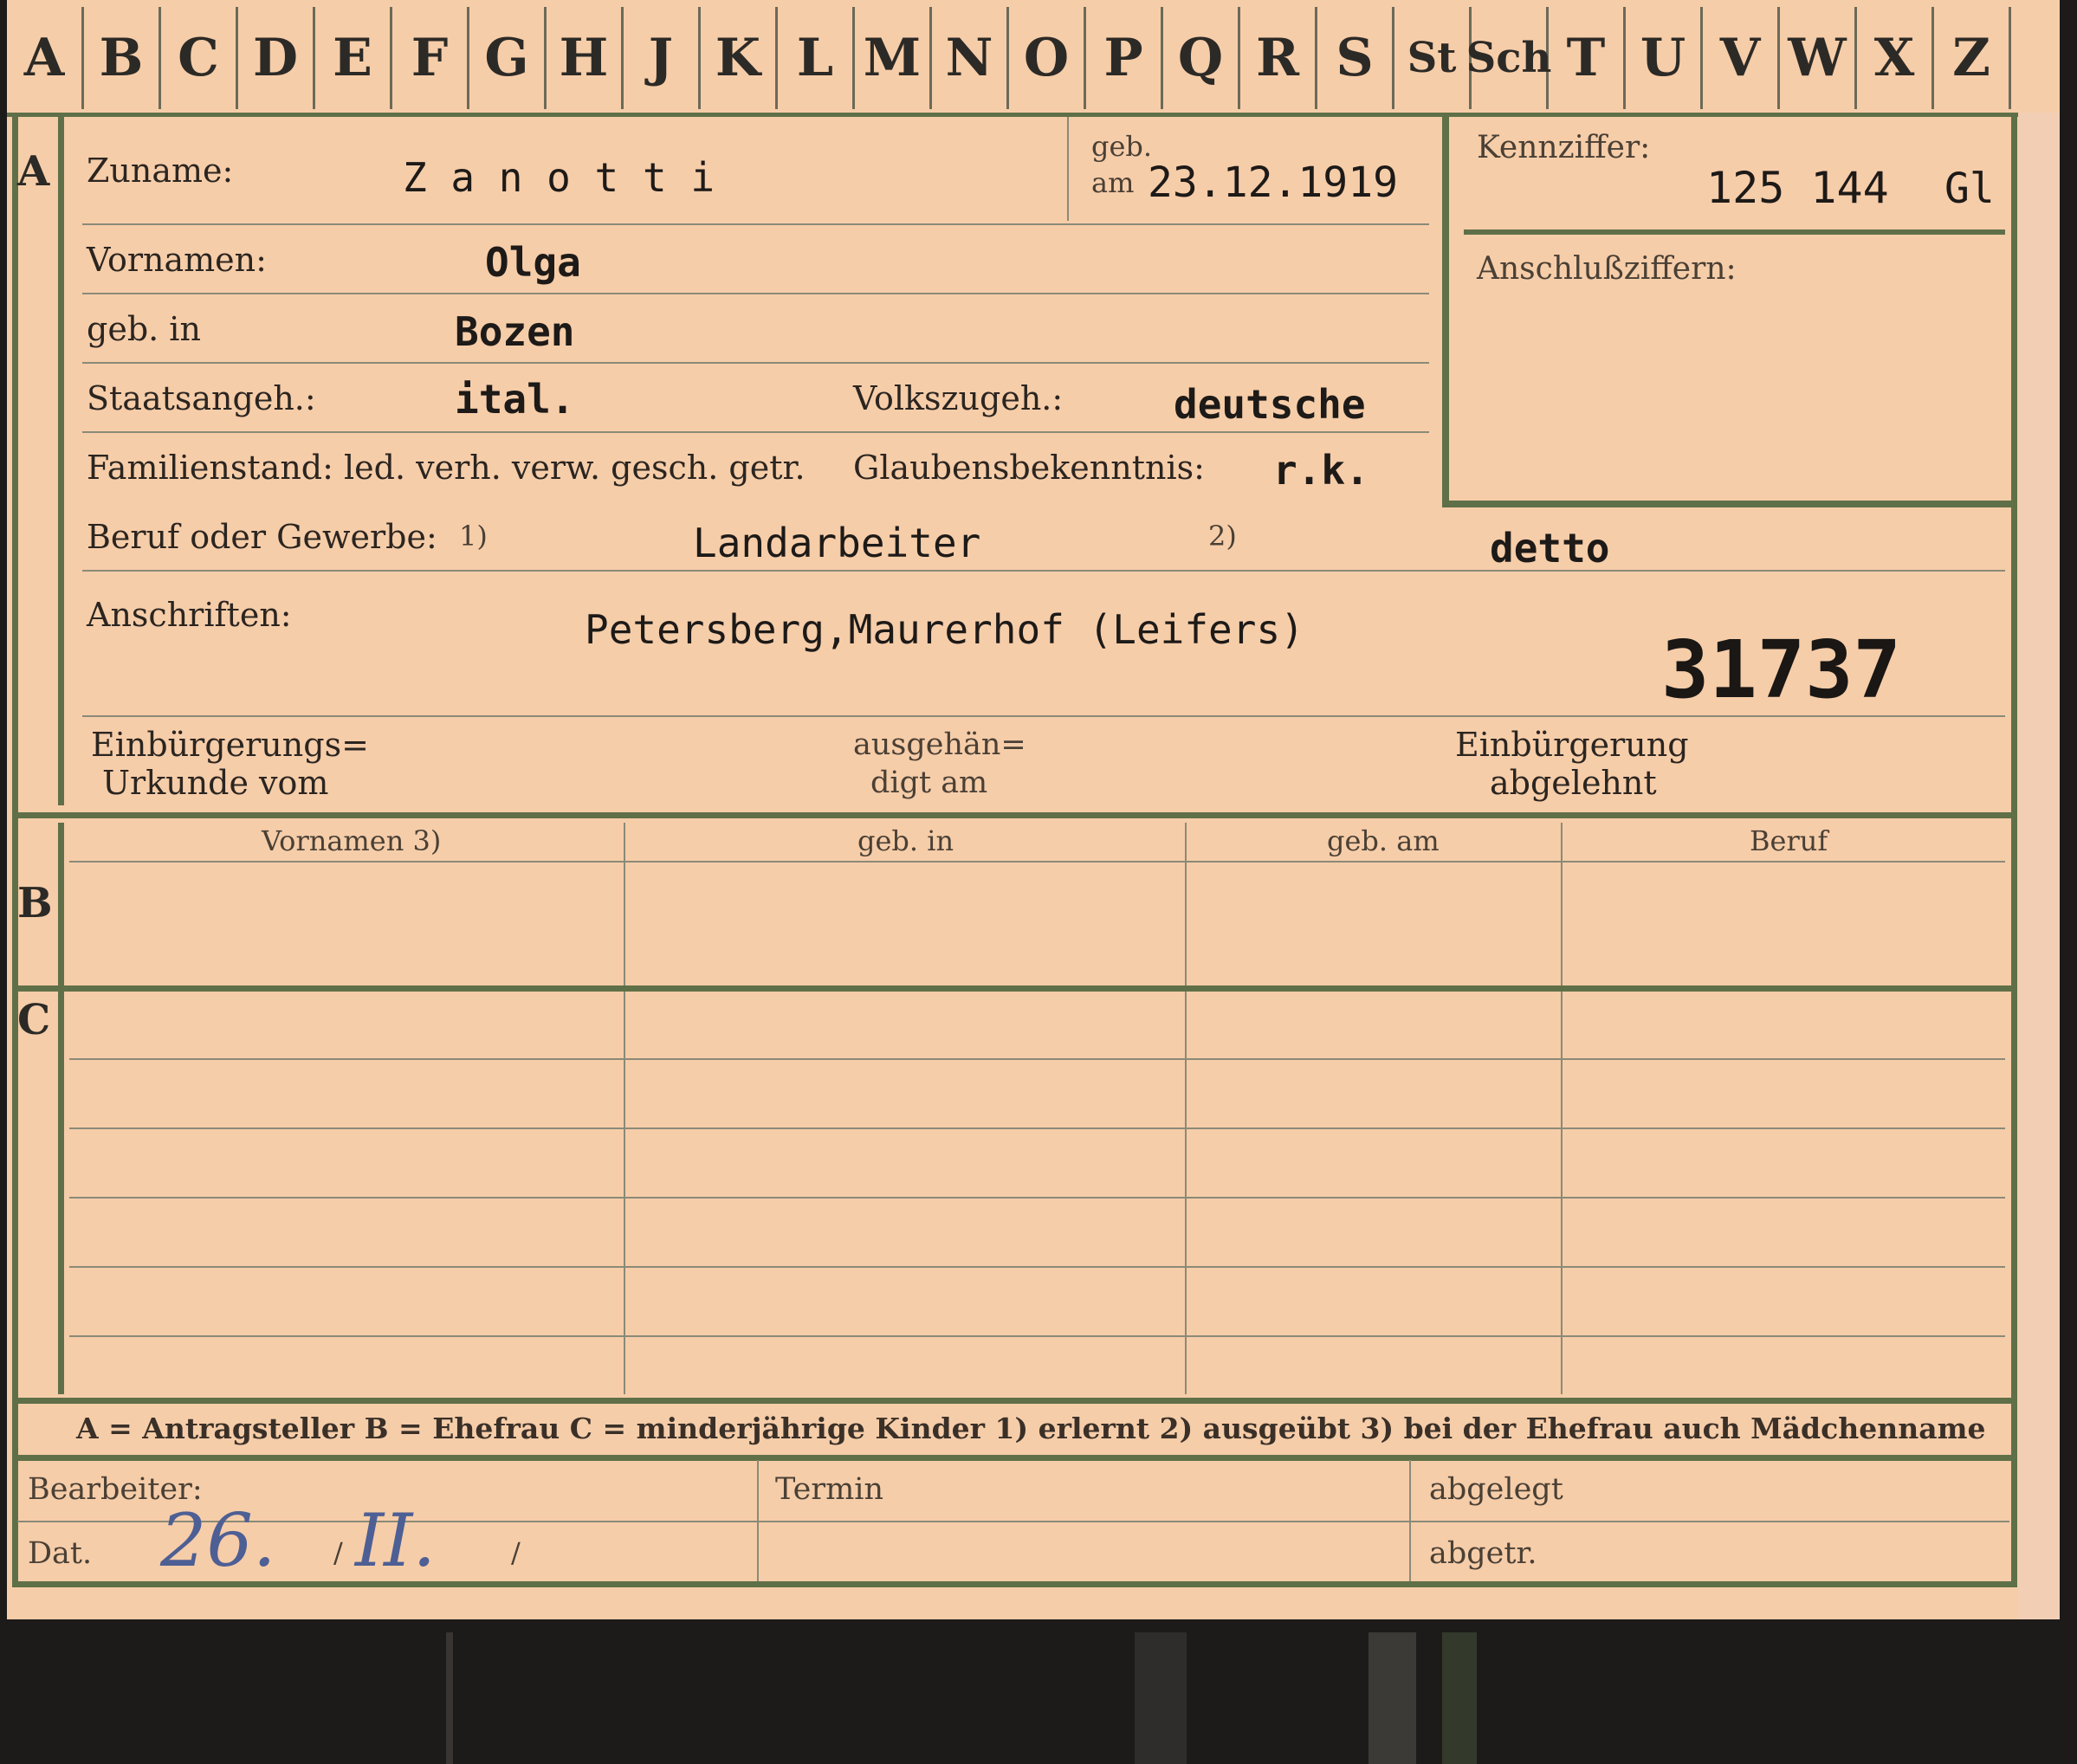  Describe the element at coordinates (35, 903) in the screenshot. I see `section-b-label: B` at that location.